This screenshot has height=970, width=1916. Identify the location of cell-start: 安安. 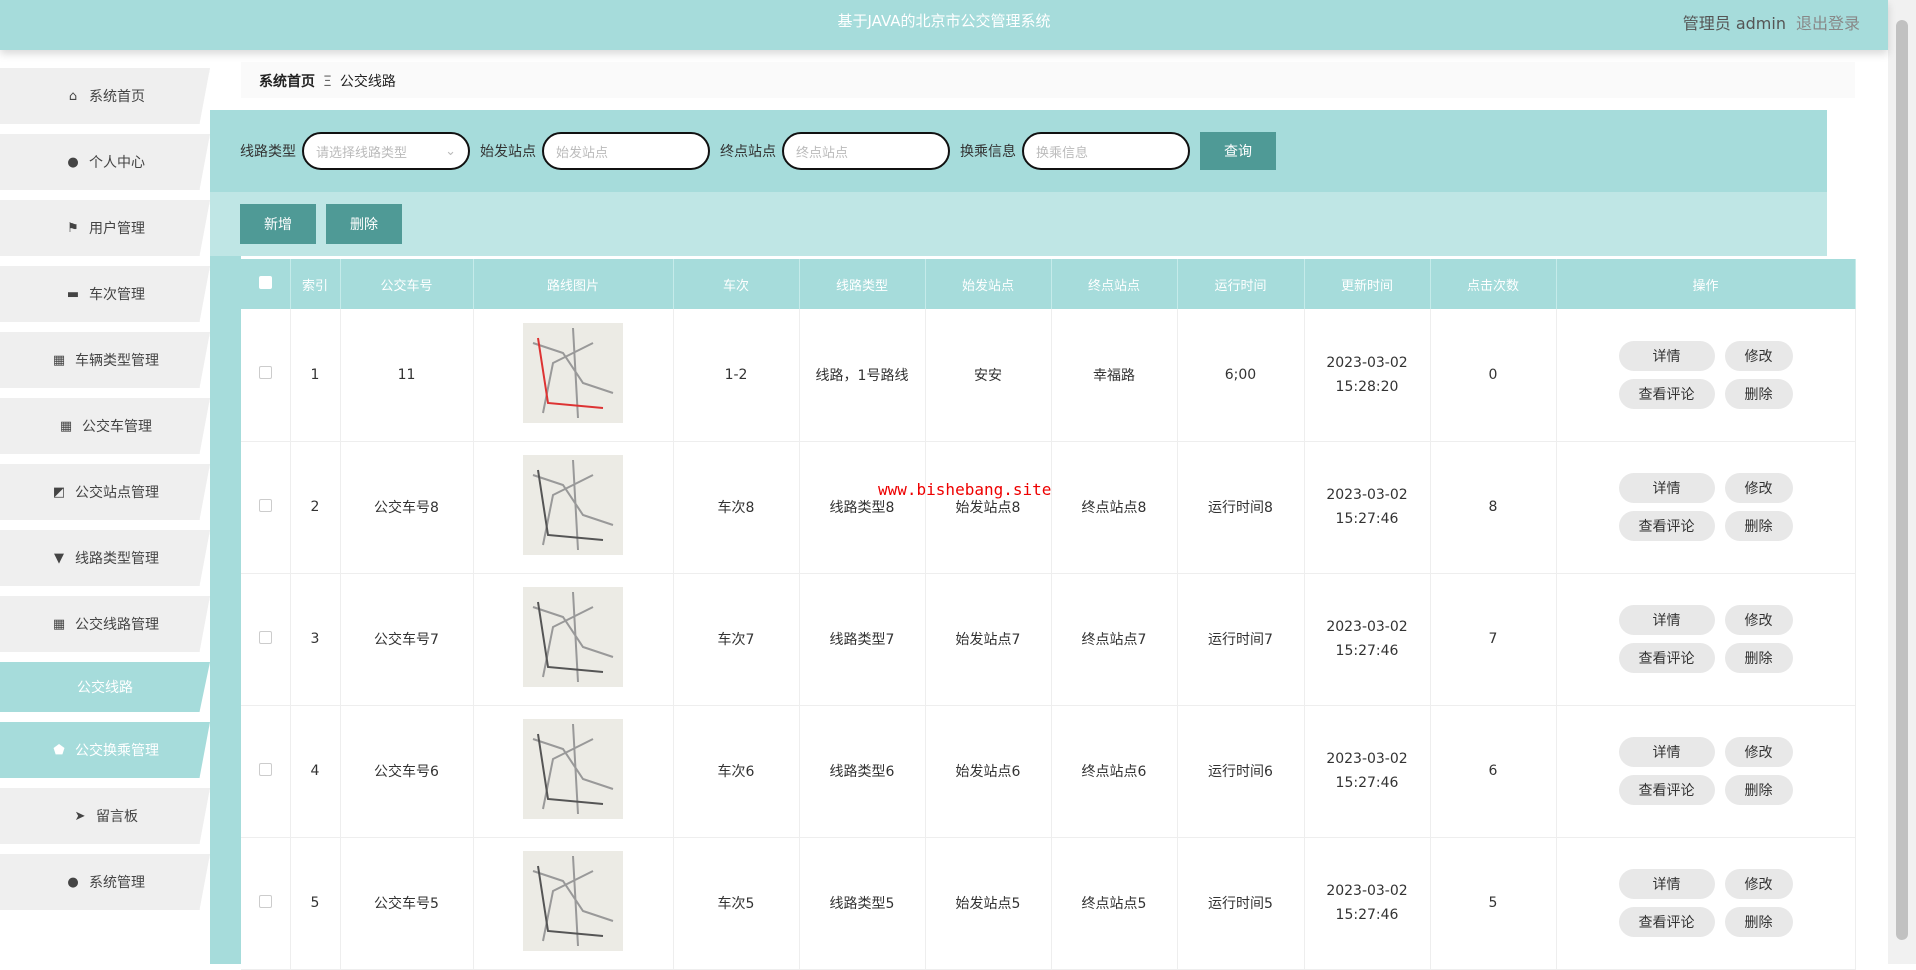
(988, 375).